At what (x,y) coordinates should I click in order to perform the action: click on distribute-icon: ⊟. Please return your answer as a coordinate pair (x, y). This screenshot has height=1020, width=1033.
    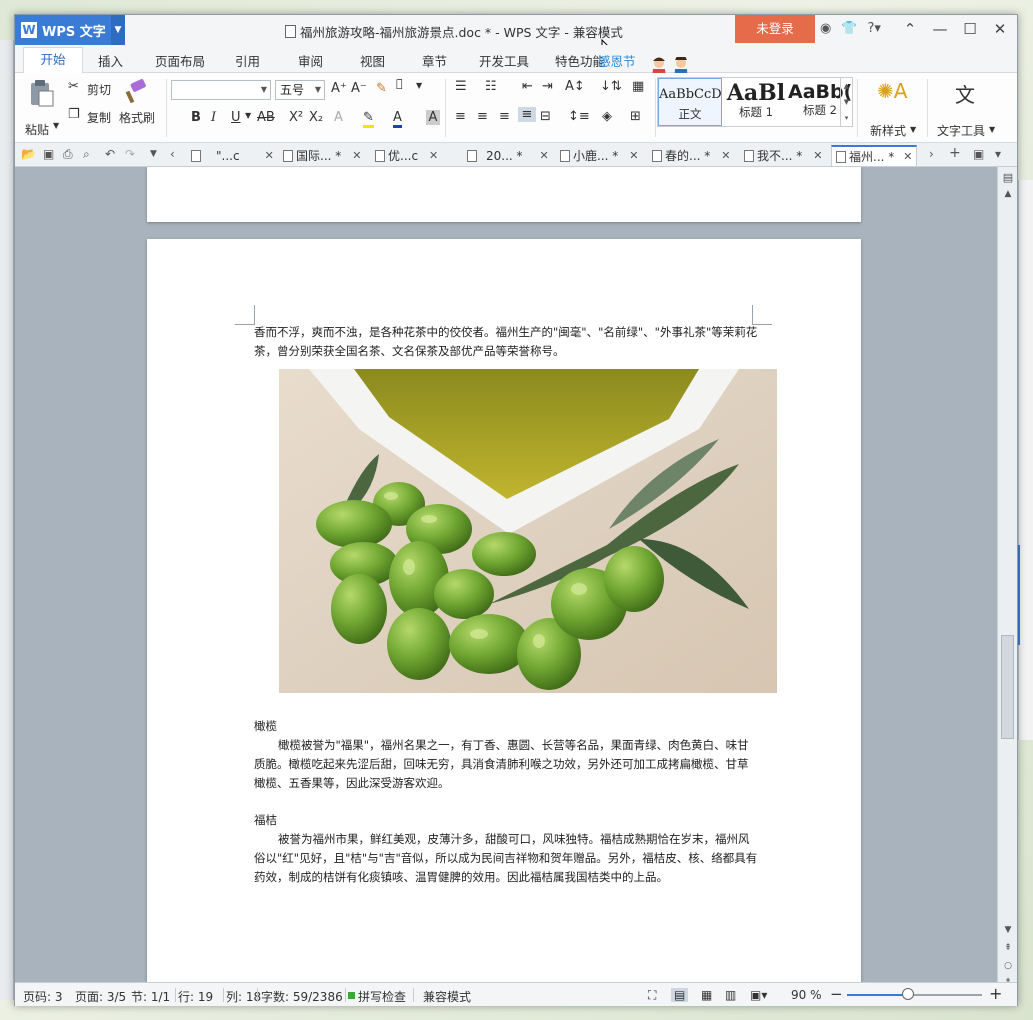
    Looking at the image, I should click on (545, 116).